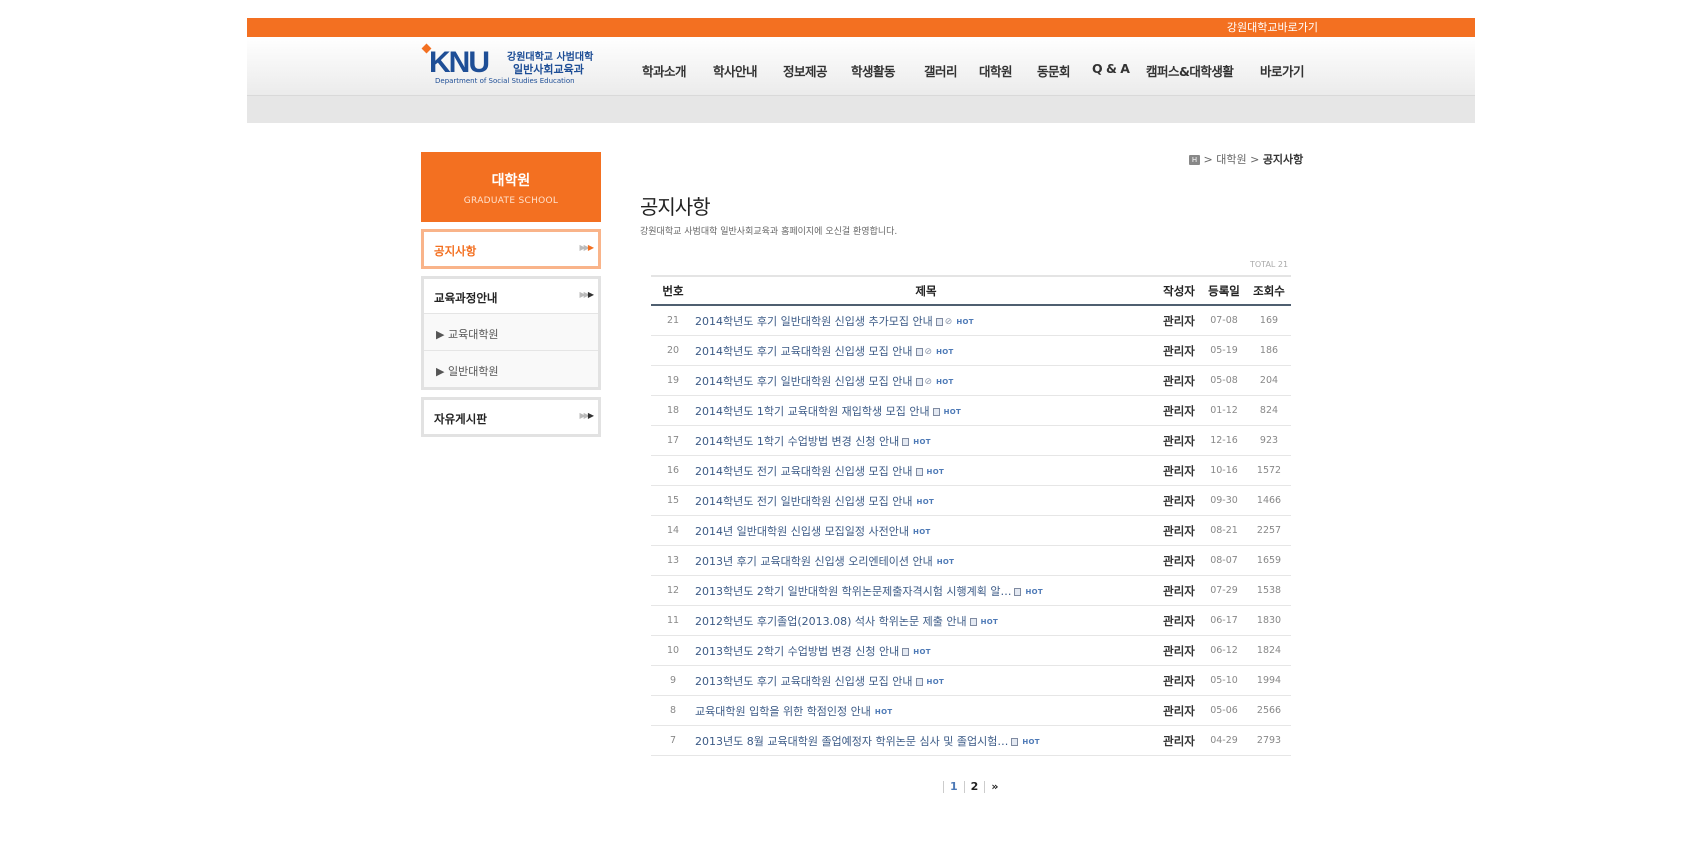 The height and width of the screenshot is (850, 1701). What do you see at coordinates (1190, 70) in the screenshot?
I see `nav-item-campus: 캠퍼스&대학생활` at bounding box center [1190, 70].